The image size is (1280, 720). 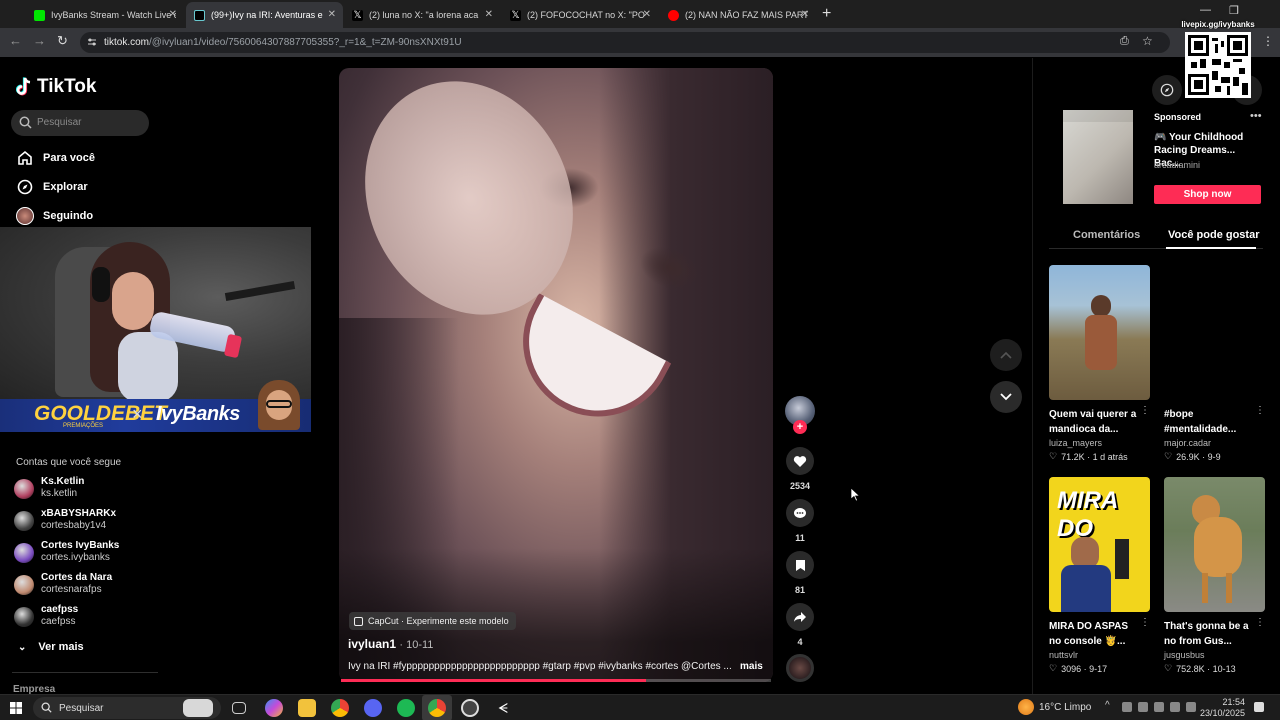 I want to click on comment-button, so click(x=800, y=513).